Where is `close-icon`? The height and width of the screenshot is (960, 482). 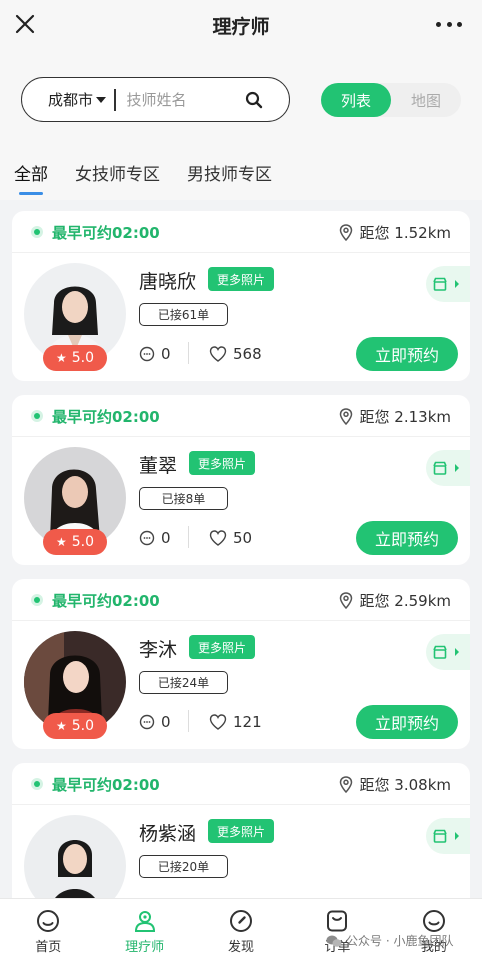 close-icon is located at coordinates (25, 24).